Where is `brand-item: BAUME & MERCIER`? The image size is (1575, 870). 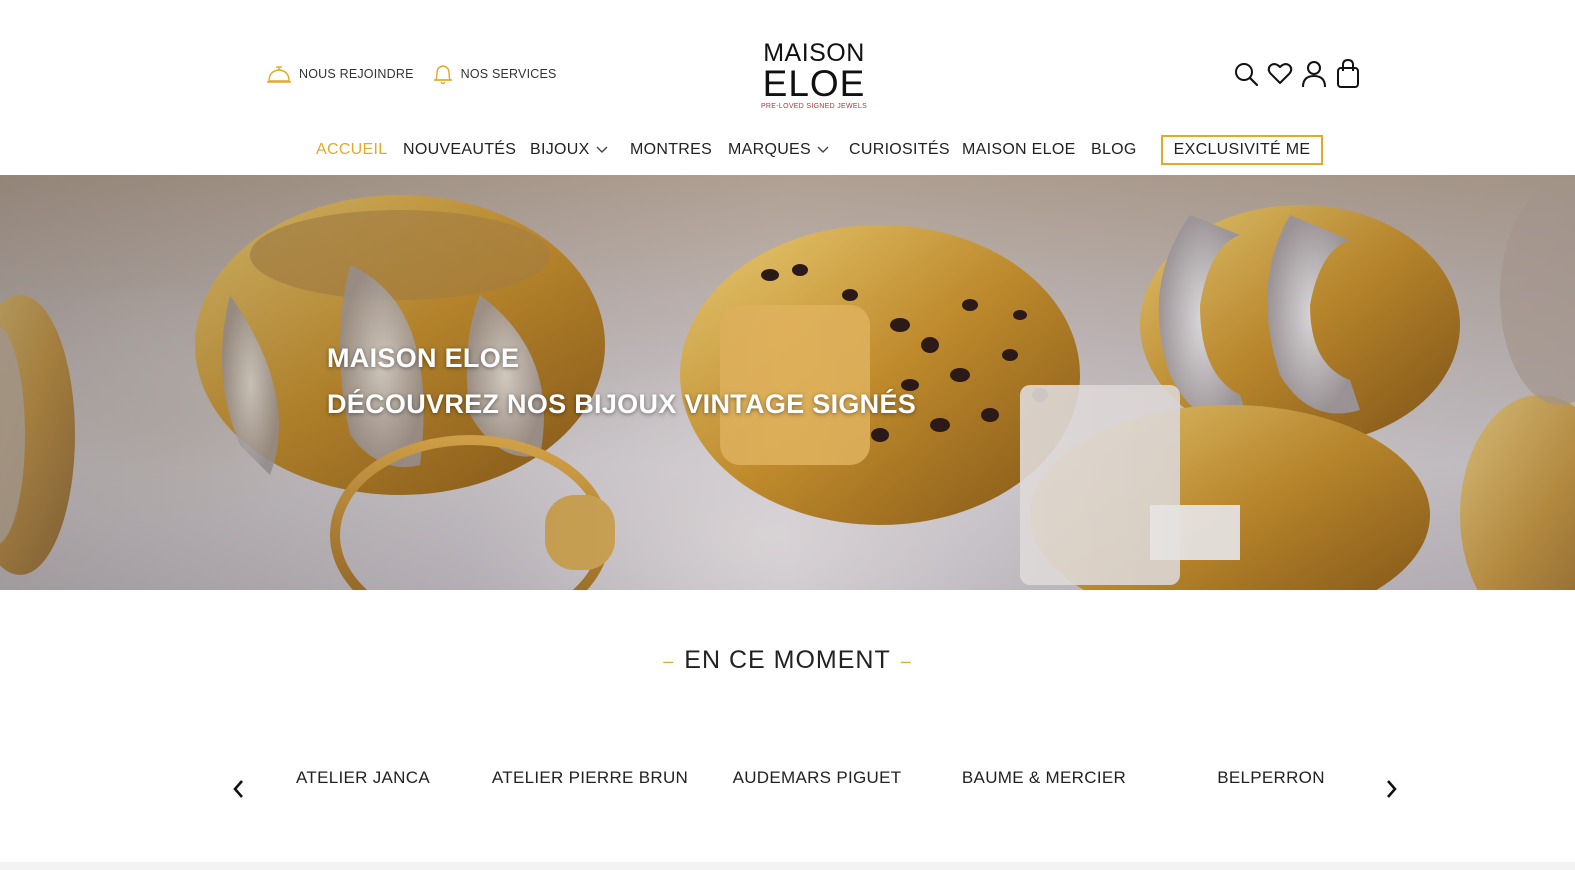 brand-item: BAUME & MERCIER is located at coordinates (1044, 778).